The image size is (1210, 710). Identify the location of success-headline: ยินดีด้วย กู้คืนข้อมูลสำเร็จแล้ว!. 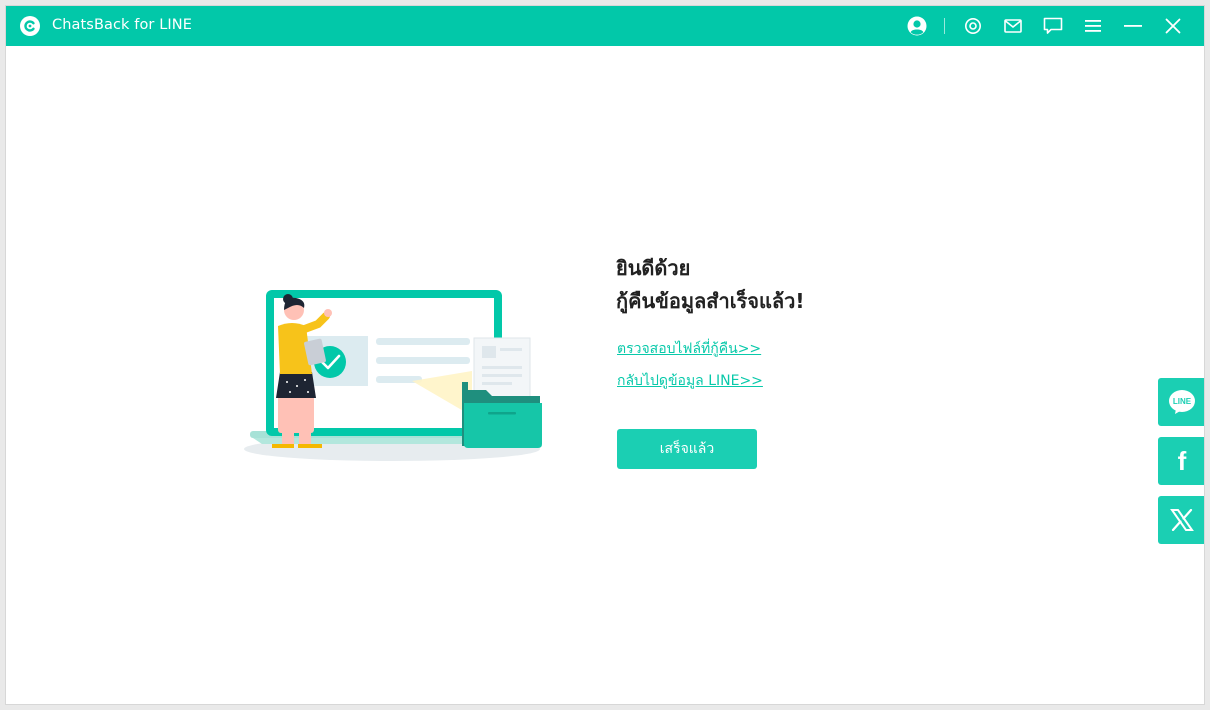
(710, 285).